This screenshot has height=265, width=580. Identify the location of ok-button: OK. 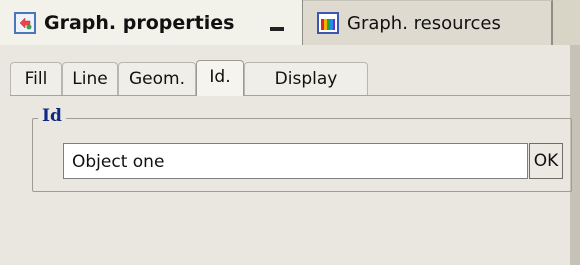
(546, 161).